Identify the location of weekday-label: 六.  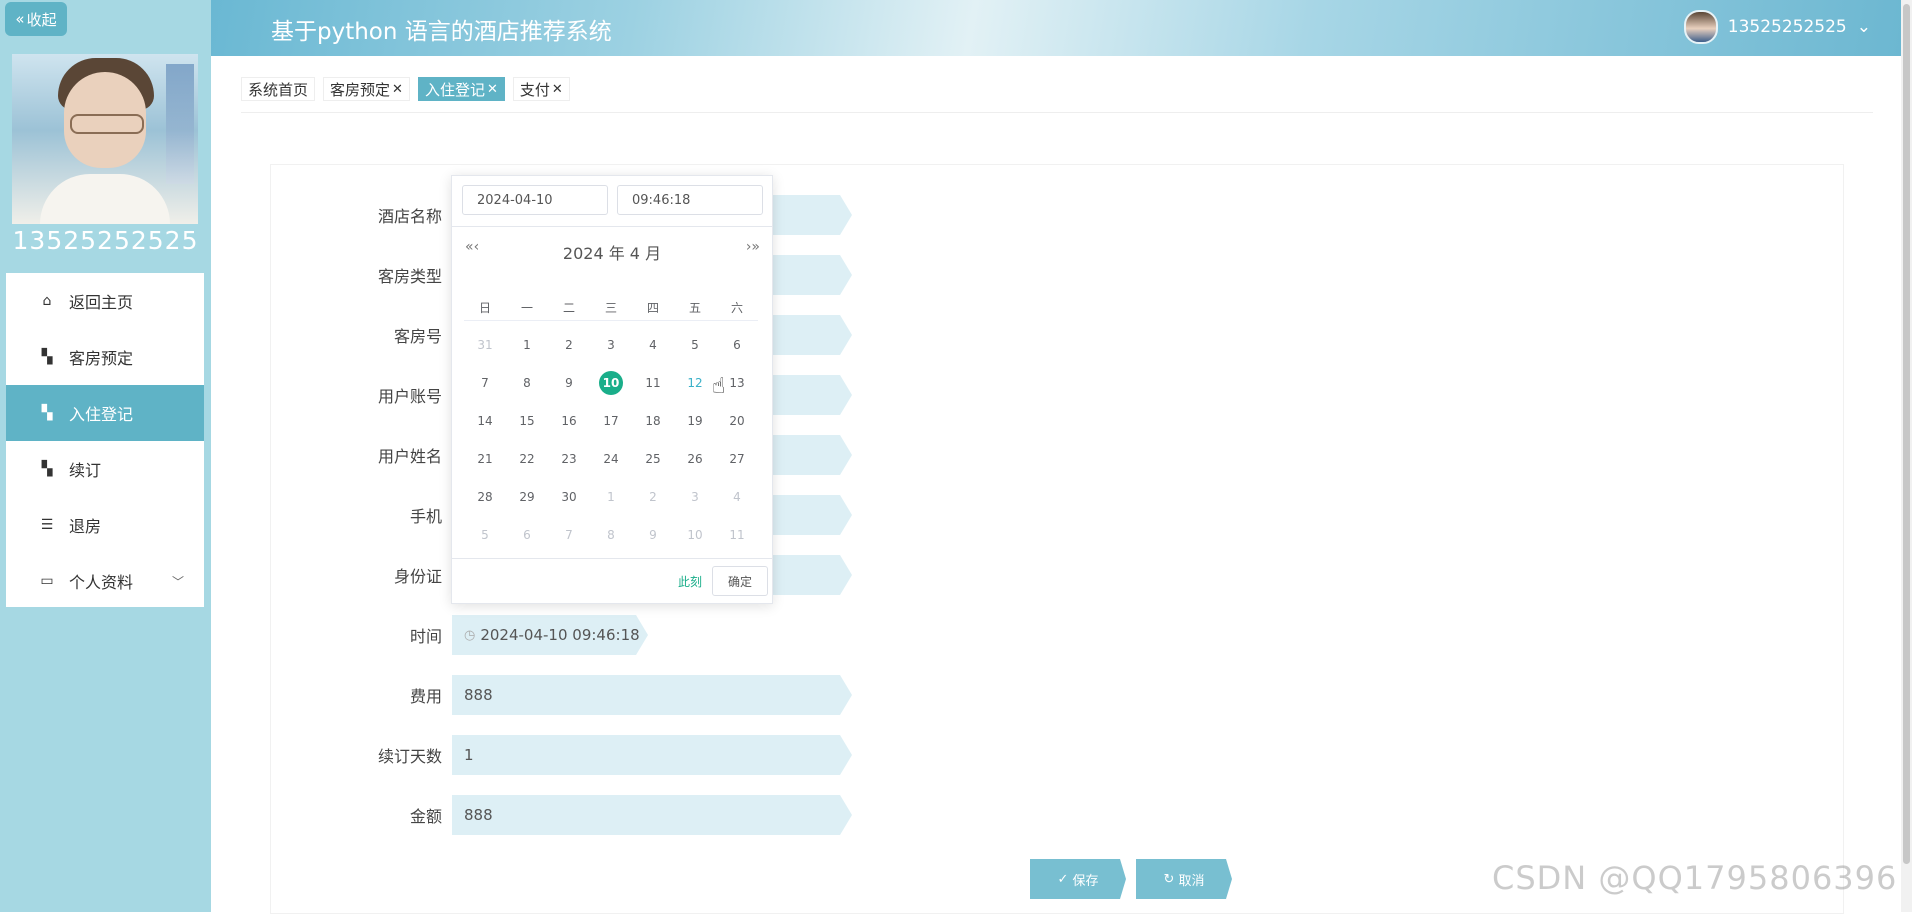
(736, 307).